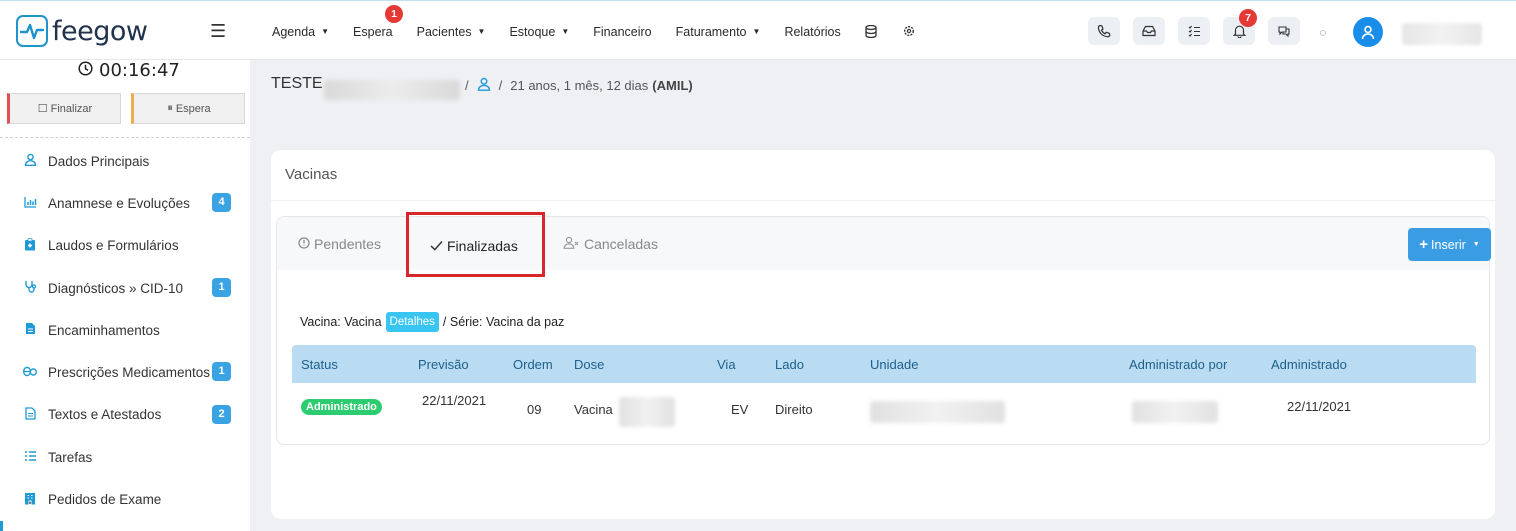 This screenshot has width=1516, height=531. I want to click on unidade-redacted, so click(937, 412).